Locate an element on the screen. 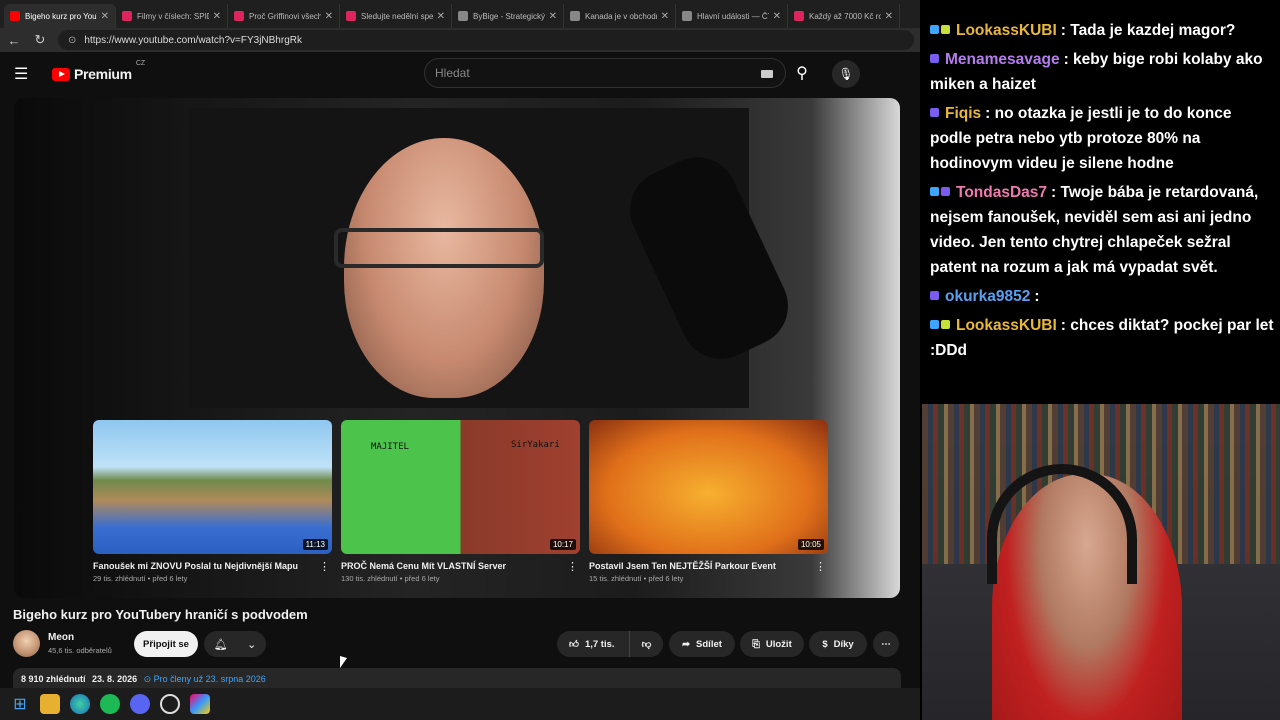 Image resolution: width=1280 pixels, height=720 pixels. save-button: ⎘ Uložit is located at coordinates (772, 644).